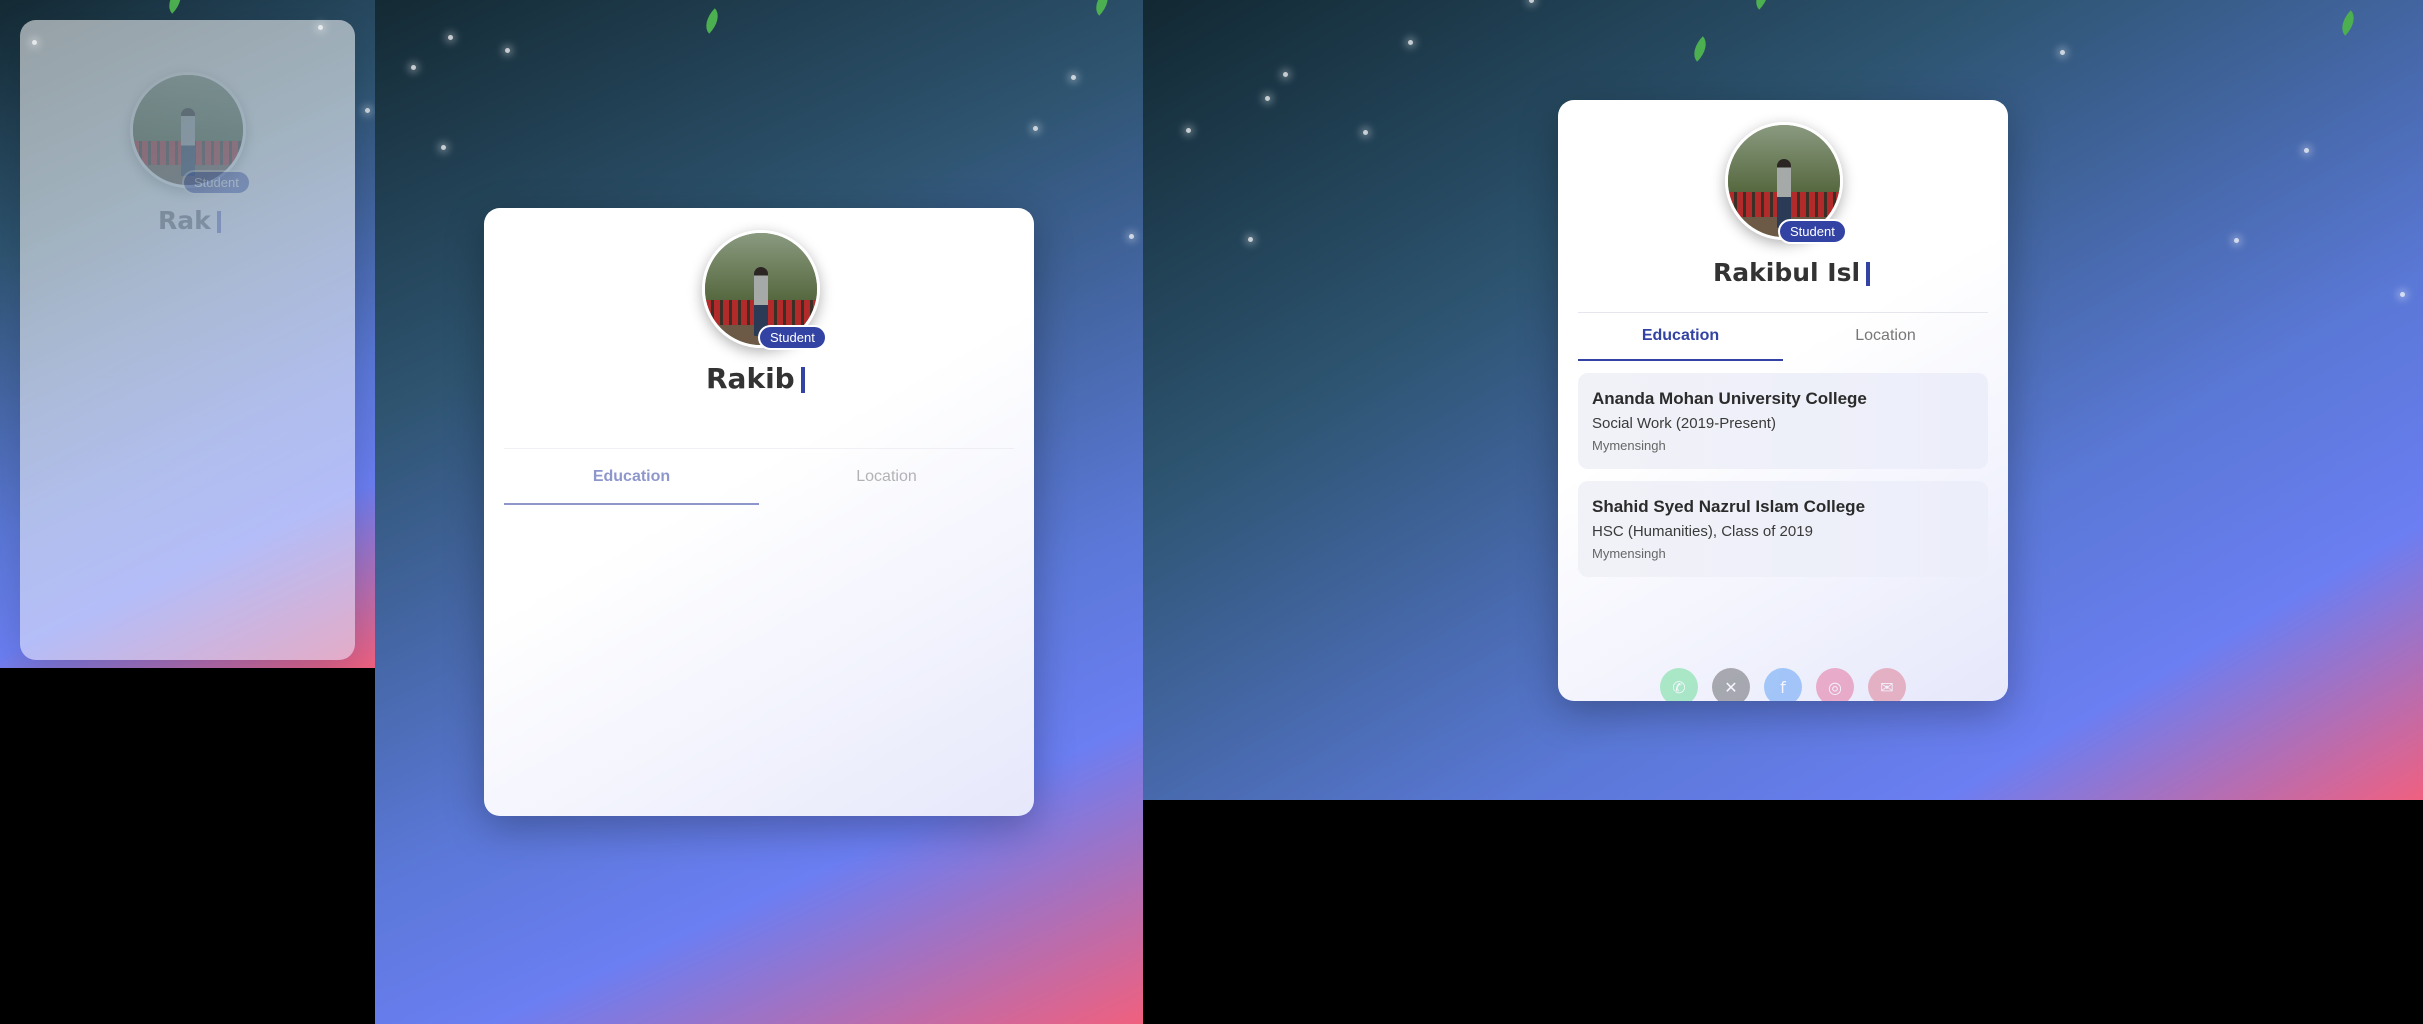 Image resolution: width=2423 pixels, height=1024 pixels. I want to click on typed-name-text: Rak, so click(184, 220).